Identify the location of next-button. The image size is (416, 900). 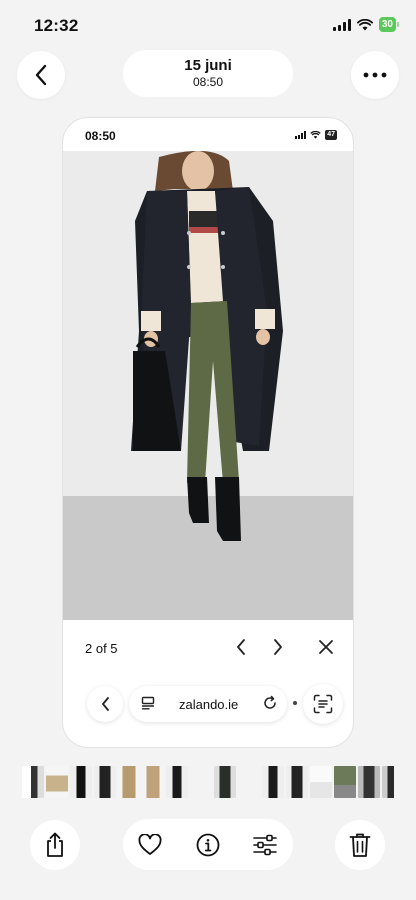
(278, 647).